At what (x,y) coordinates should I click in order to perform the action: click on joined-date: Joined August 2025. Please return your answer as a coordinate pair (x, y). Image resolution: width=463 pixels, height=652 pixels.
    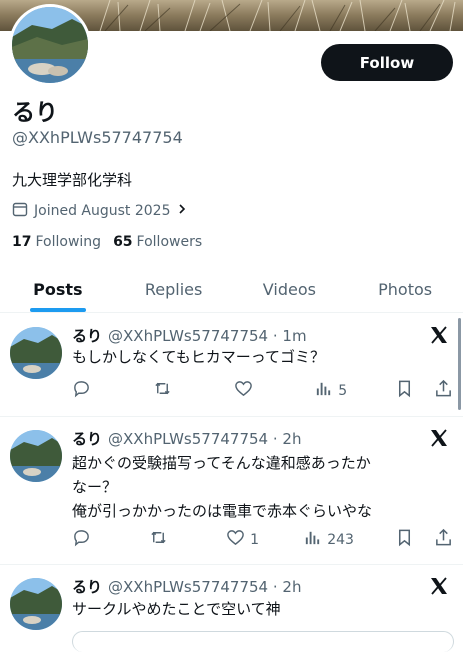
    Looking at the image, I should click on (100, 211).